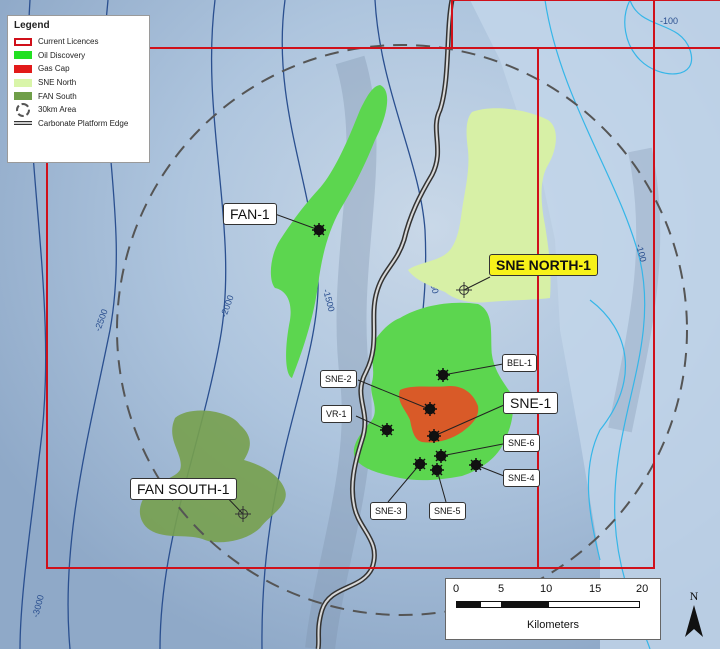 The width and height of the screenshot is (720, 649). Describe the element at coordinates (23, 96) in the screenshot. I see `fan-south-swatch` at that location.